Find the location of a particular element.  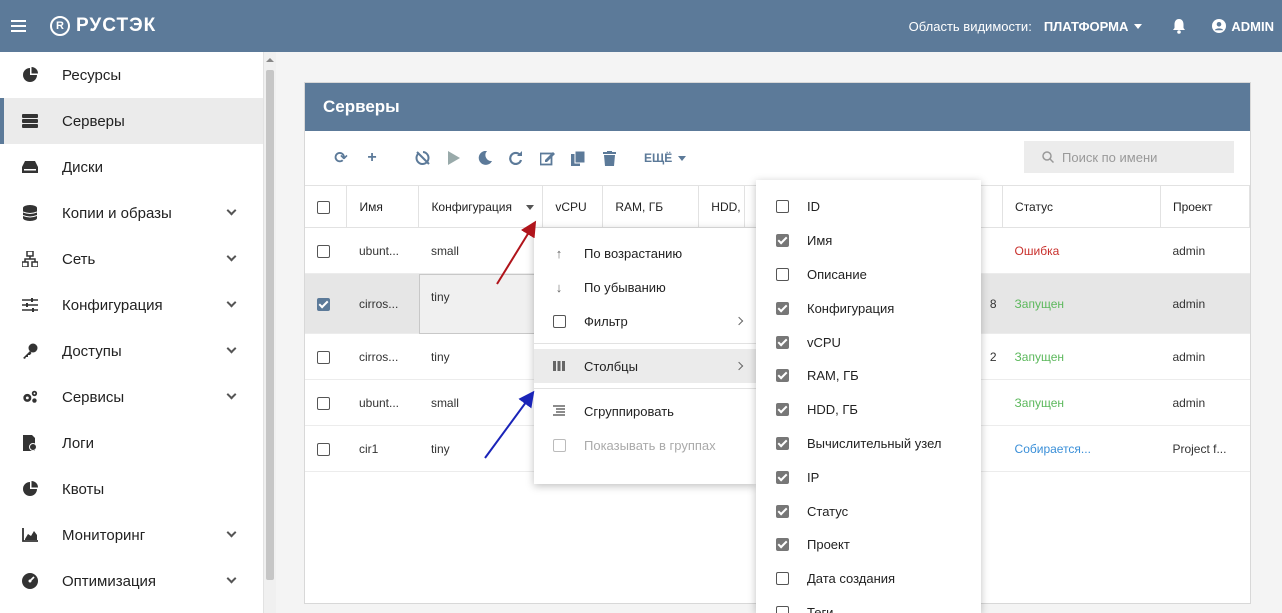

column-header-status: Статус is located at coordinates (1081, 206).